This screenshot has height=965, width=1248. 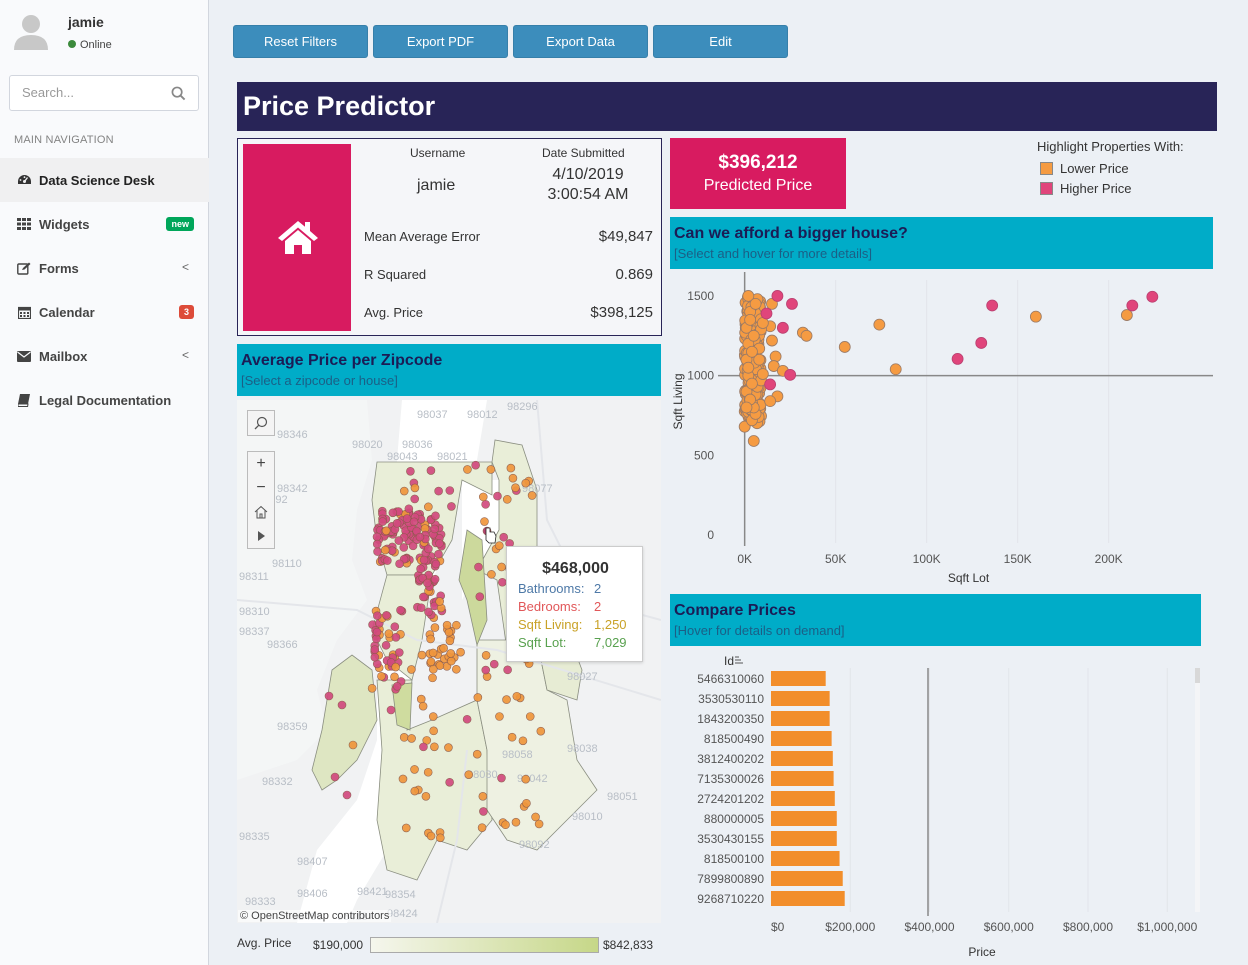 What do you see at coordinates (104, 356) in the screenshot?
I see `sidebar-item-mailbox: Mailbox <` at bounding box center [104, 356].